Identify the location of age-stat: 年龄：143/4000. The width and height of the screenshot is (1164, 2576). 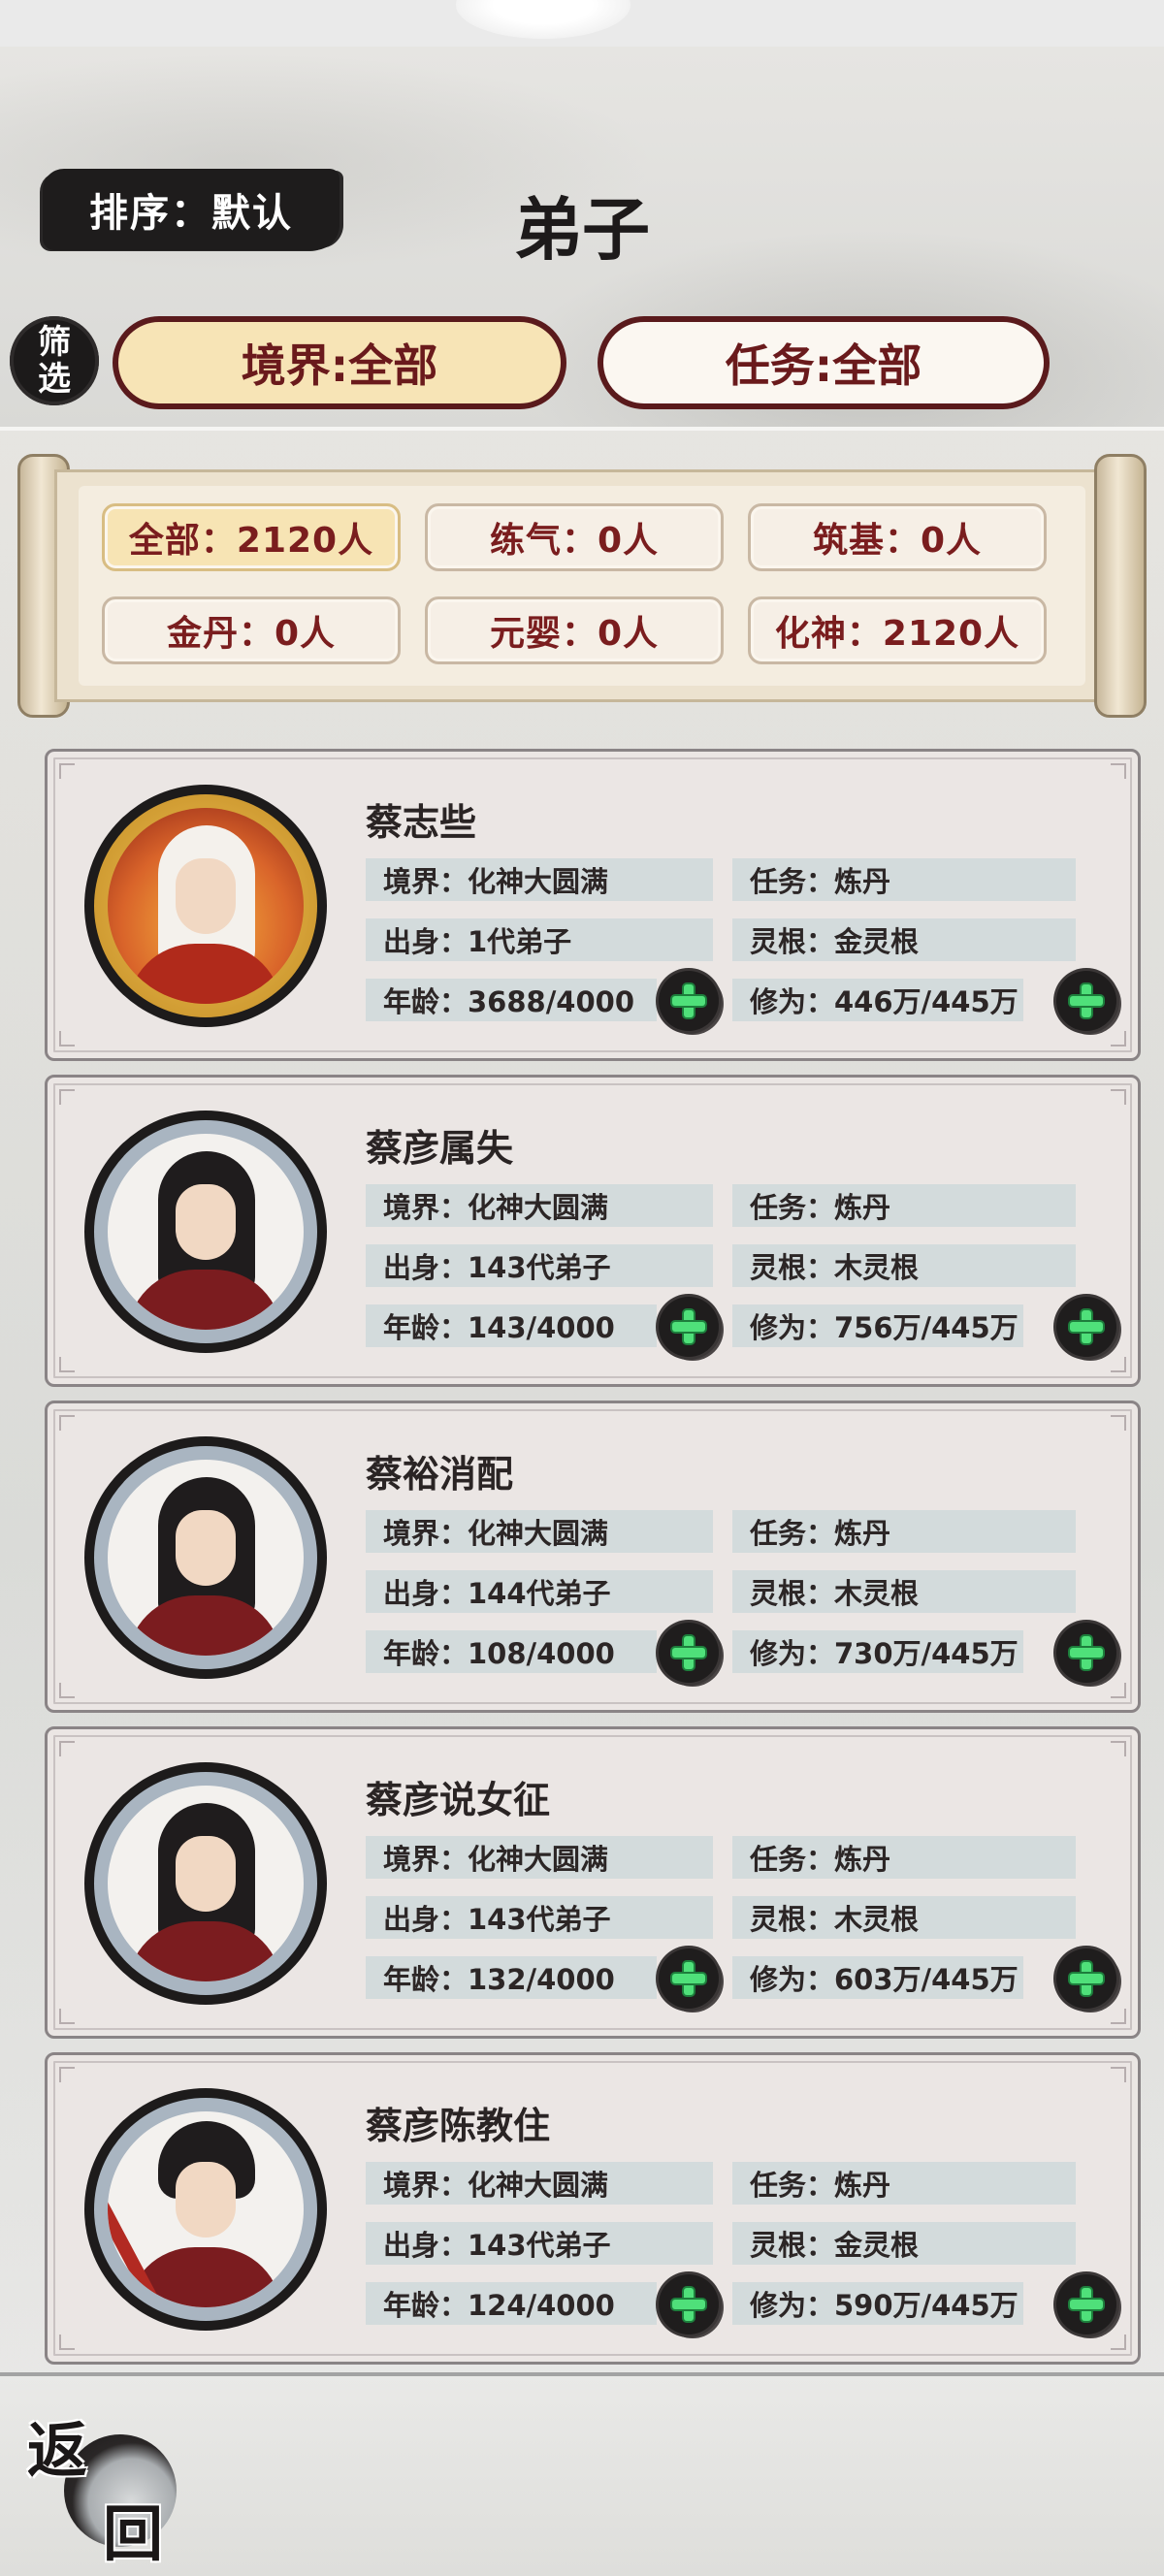
(511, 1325).